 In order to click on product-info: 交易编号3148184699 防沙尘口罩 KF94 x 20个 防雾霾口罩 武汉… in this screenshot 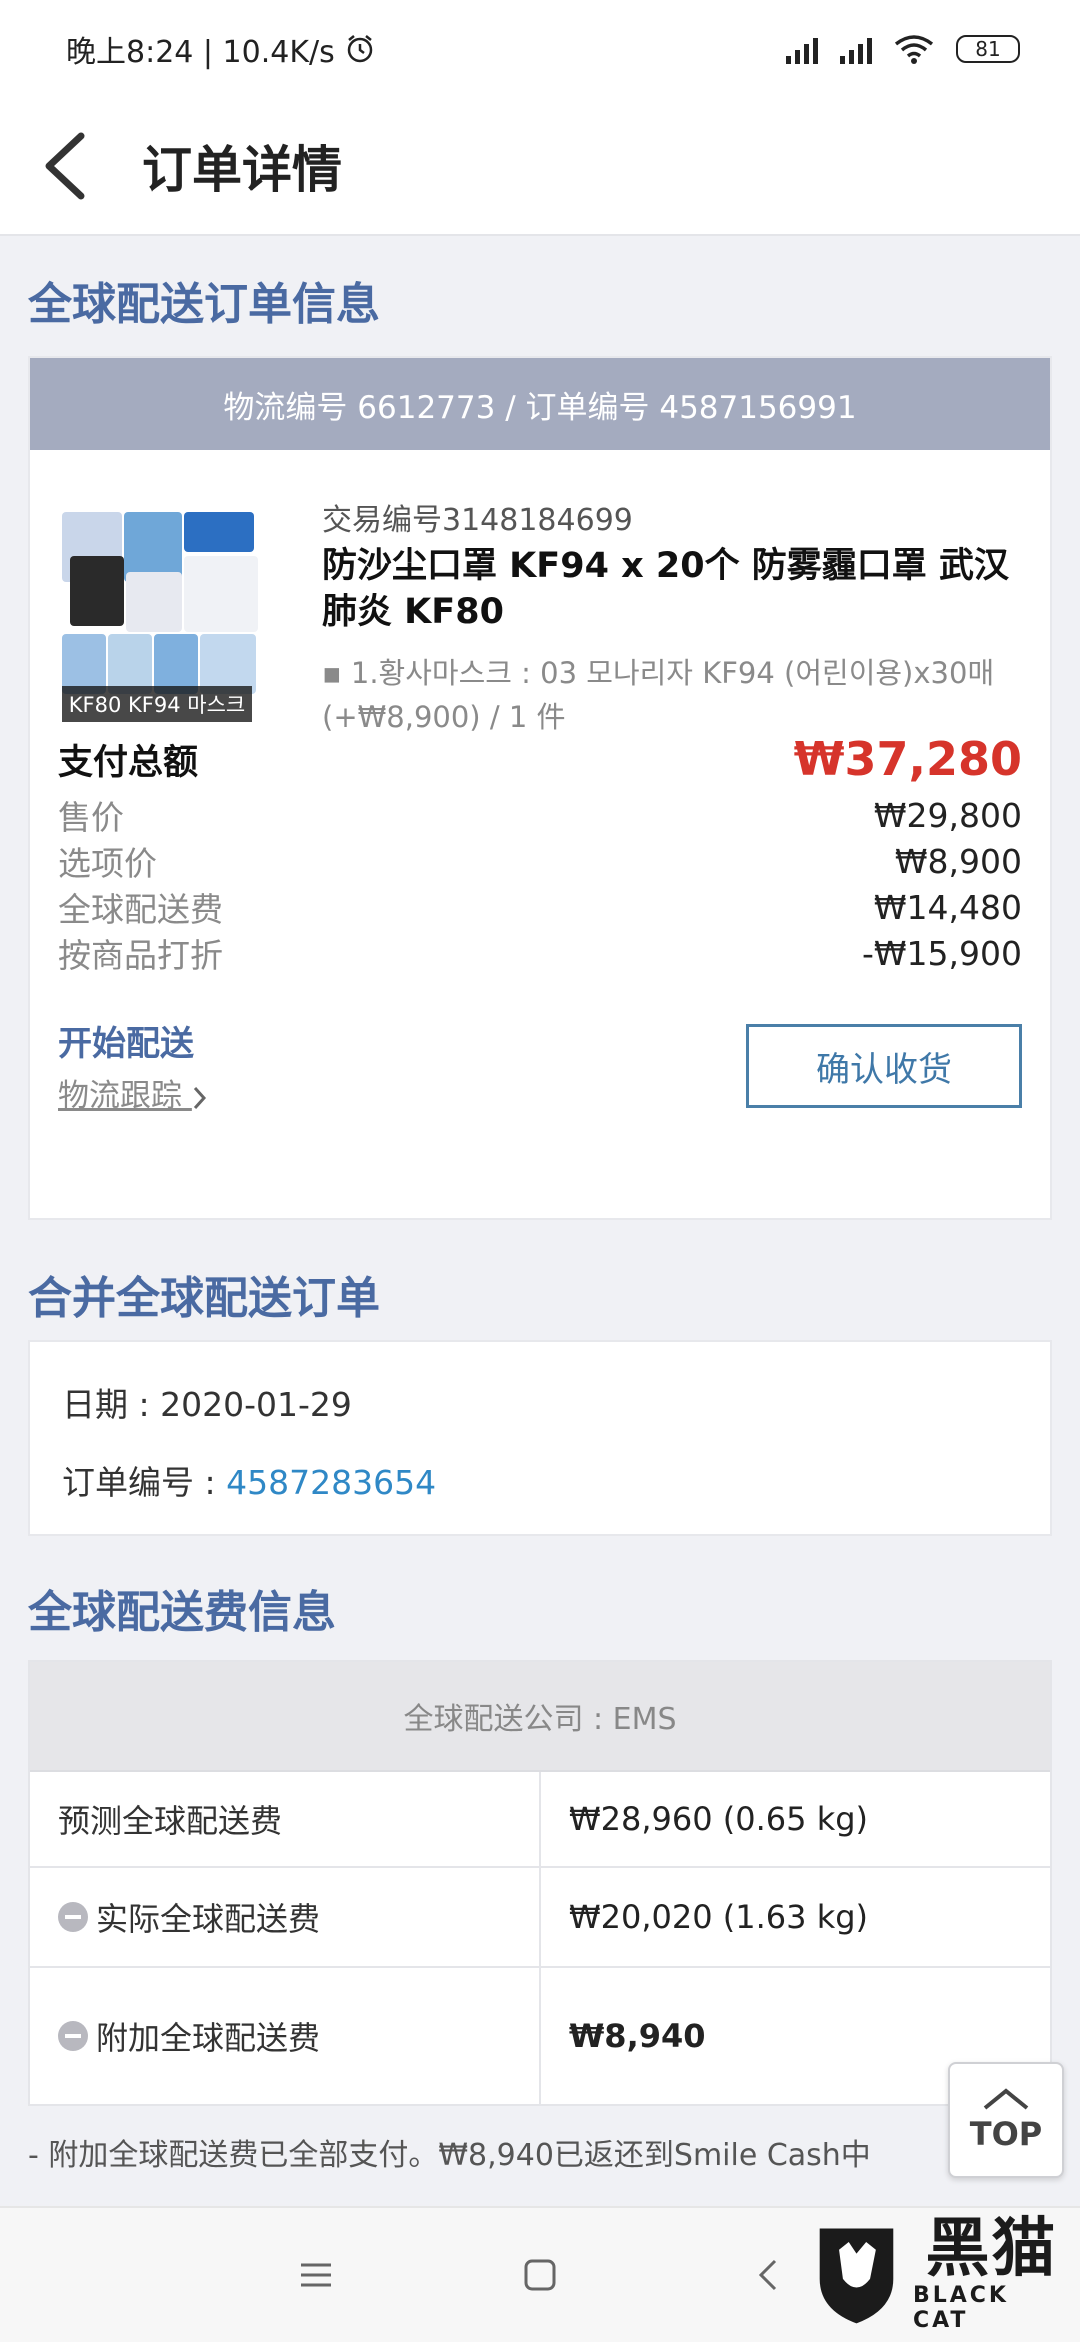, I will do `click(672, 617)`.